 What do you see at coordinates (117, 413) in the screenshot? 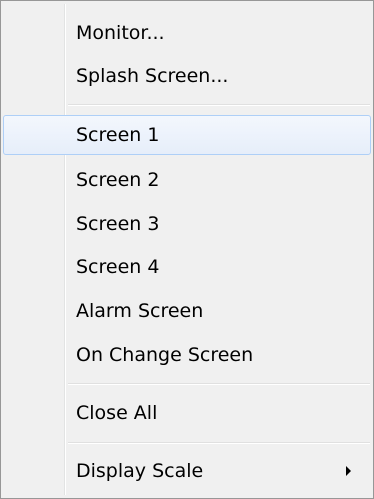
I see `menu-item-label: Close All` at bounding box center [117, 413].